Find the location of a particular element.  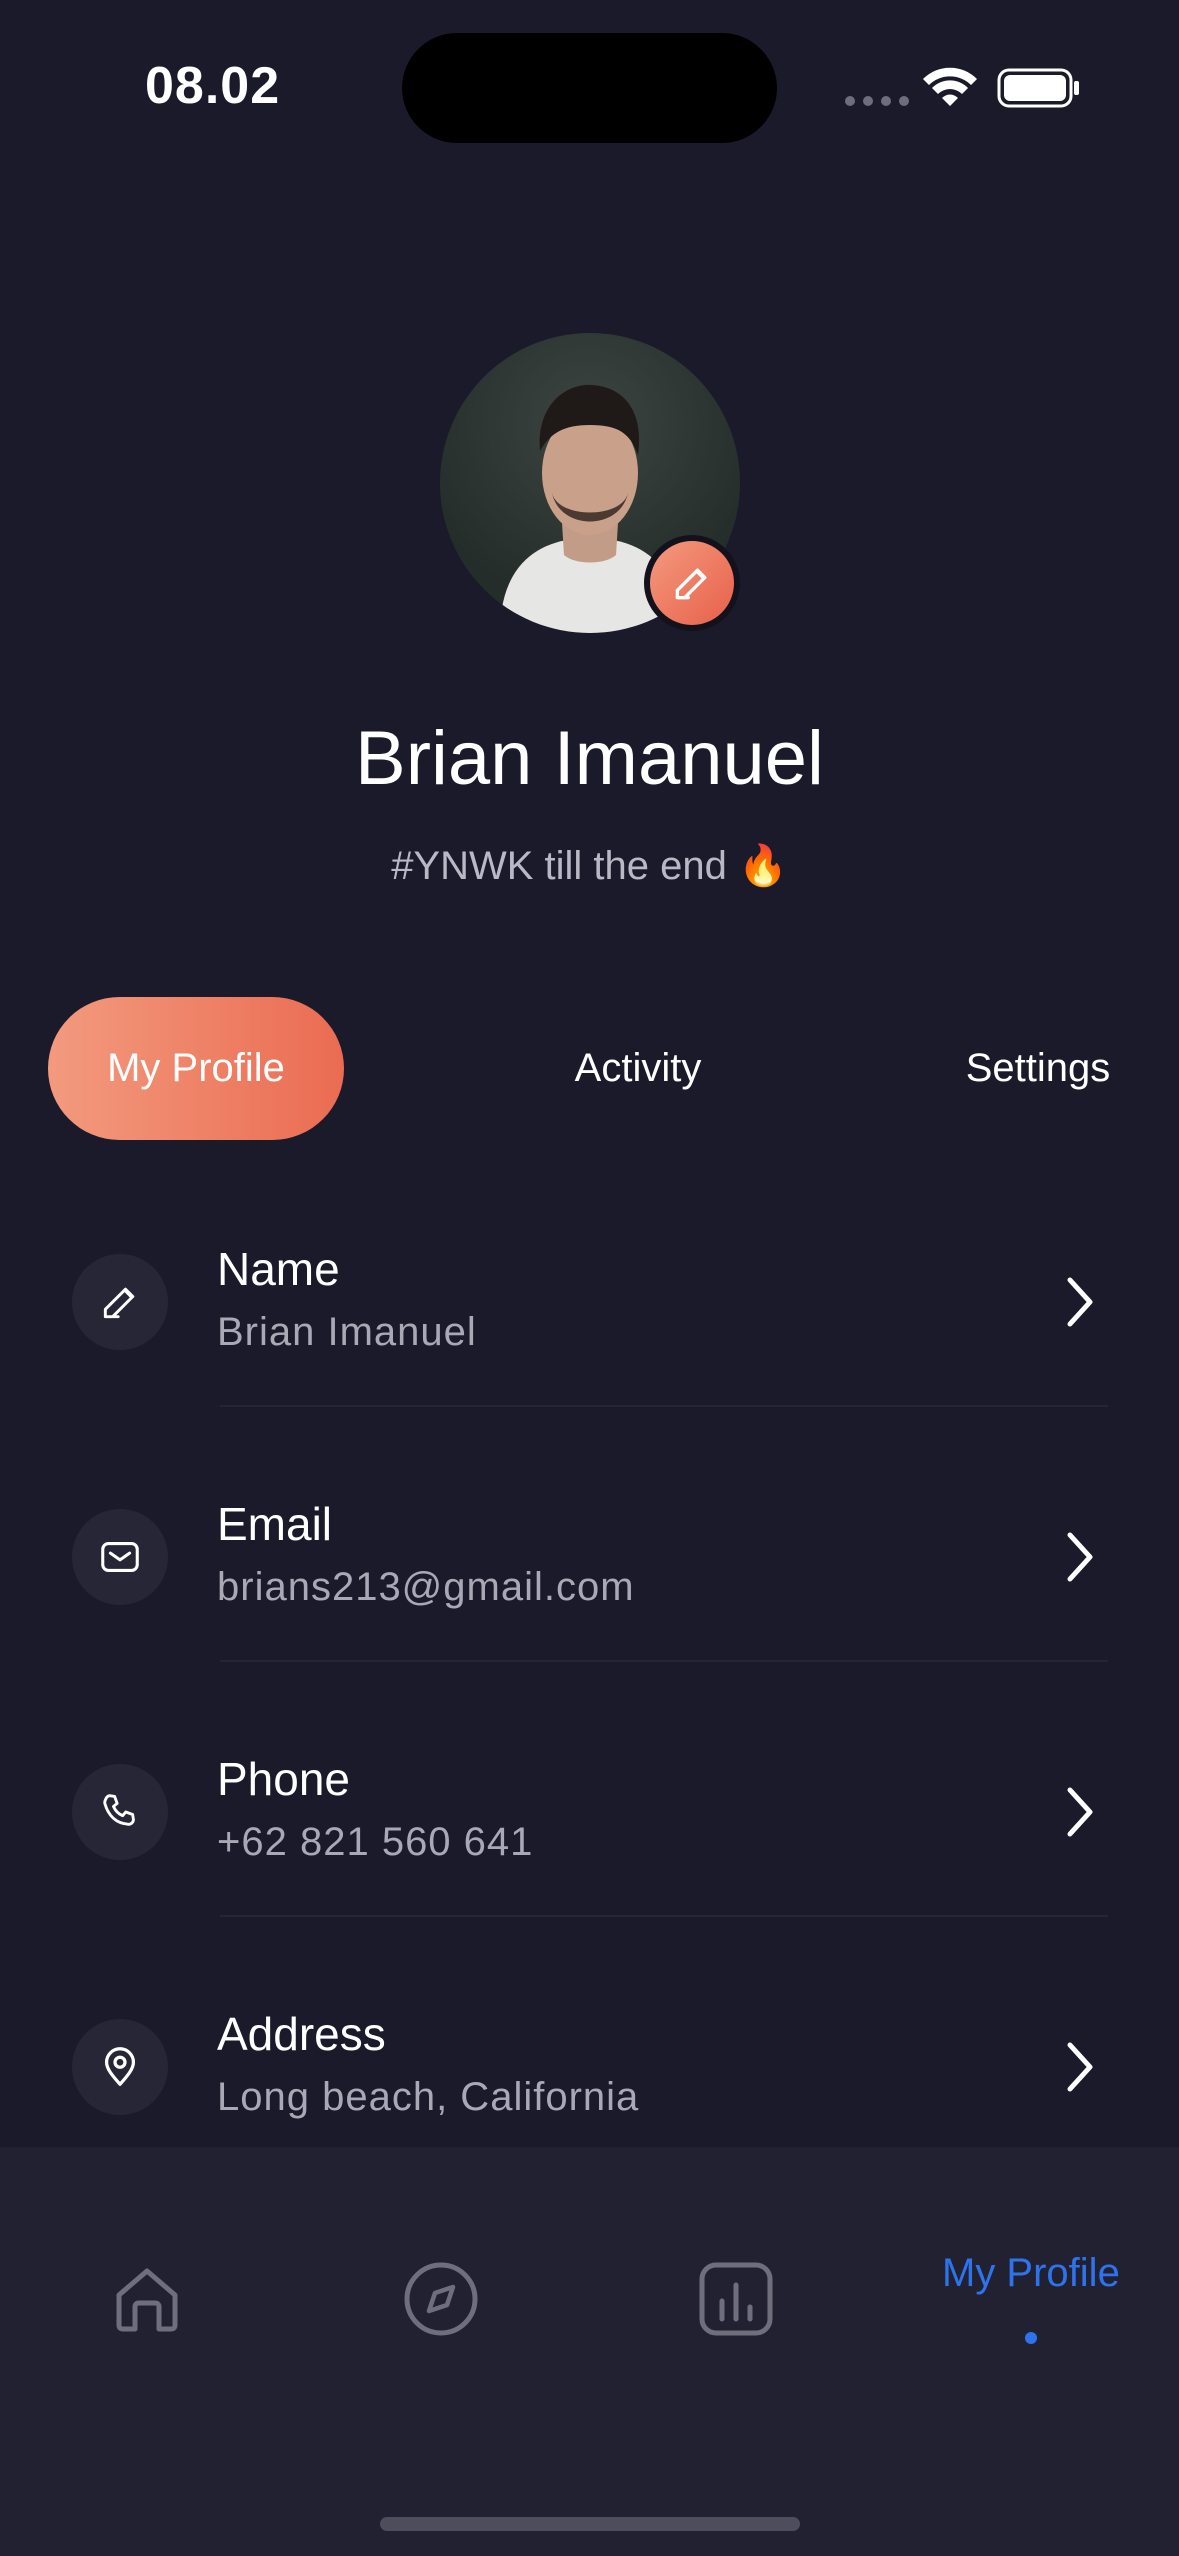

battery-icon is located at coordinates (1038, 88).